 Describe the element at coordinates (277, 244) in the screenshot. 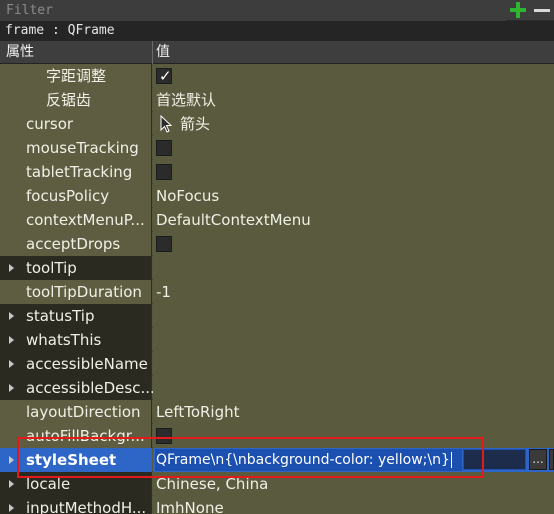

I see `table-row: acceptDrops` at that location.